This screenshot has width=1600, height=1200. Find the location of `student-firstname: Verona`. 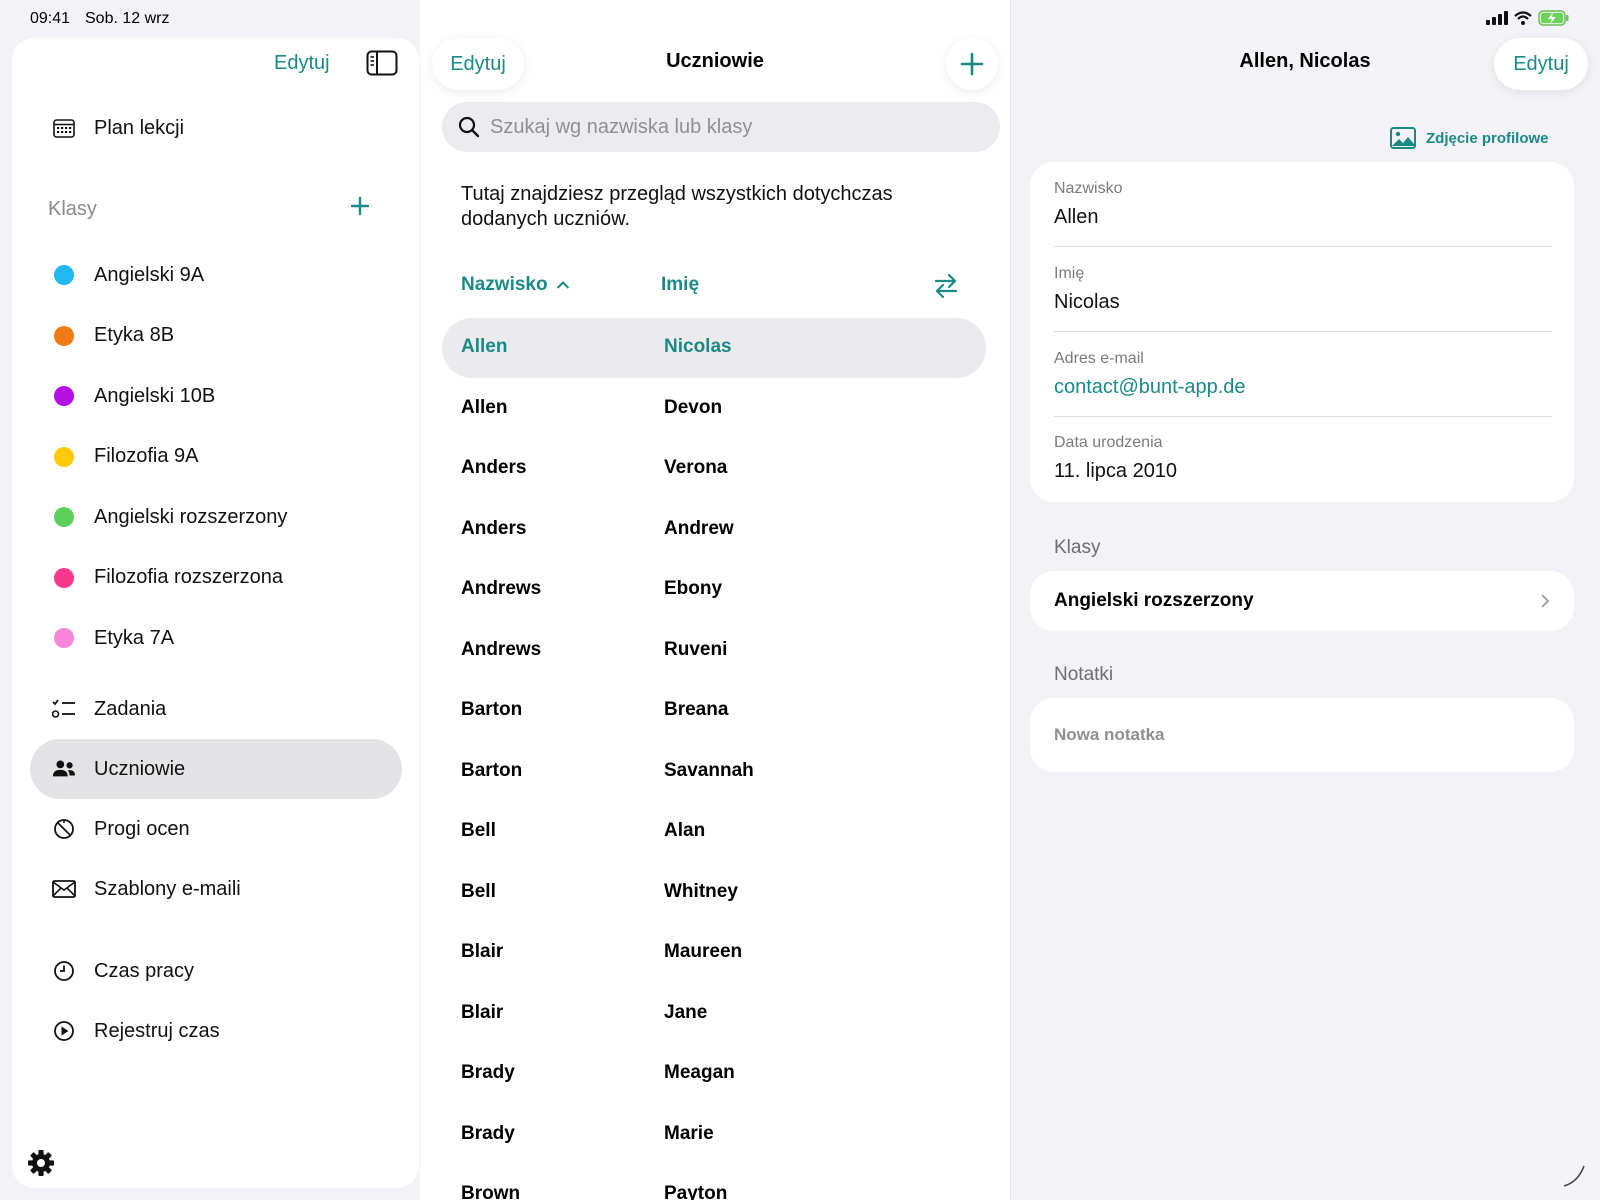

student-firstname: Verona is located at coordinates (696, 467).